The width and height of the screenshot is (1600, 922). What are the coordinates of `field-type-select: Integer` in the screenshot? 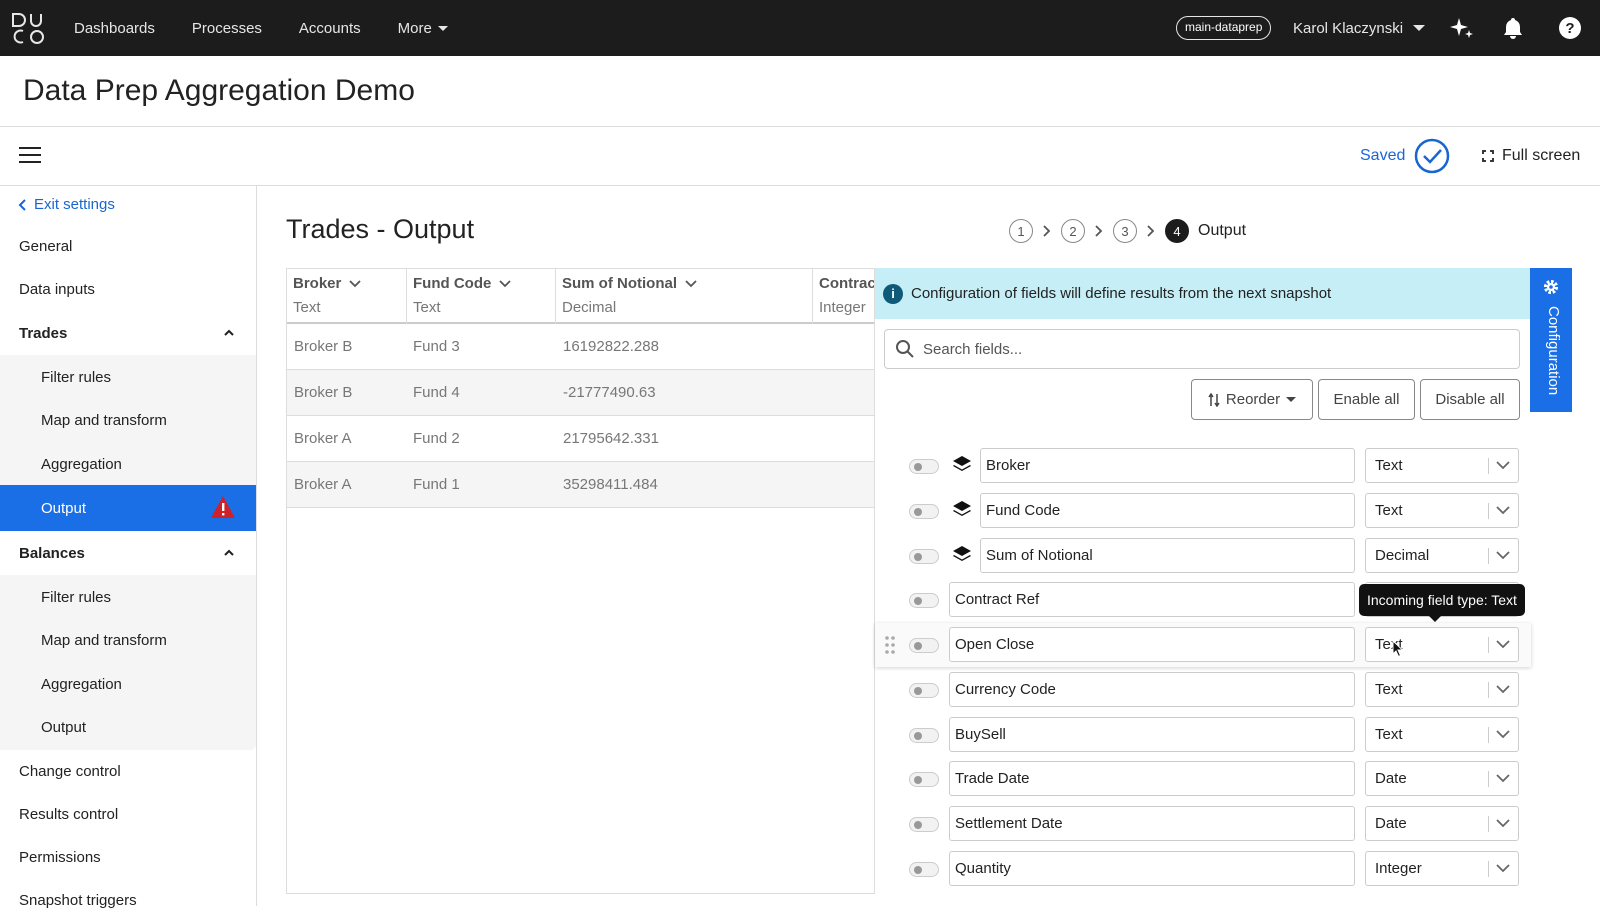 It's located at (1442, 868).